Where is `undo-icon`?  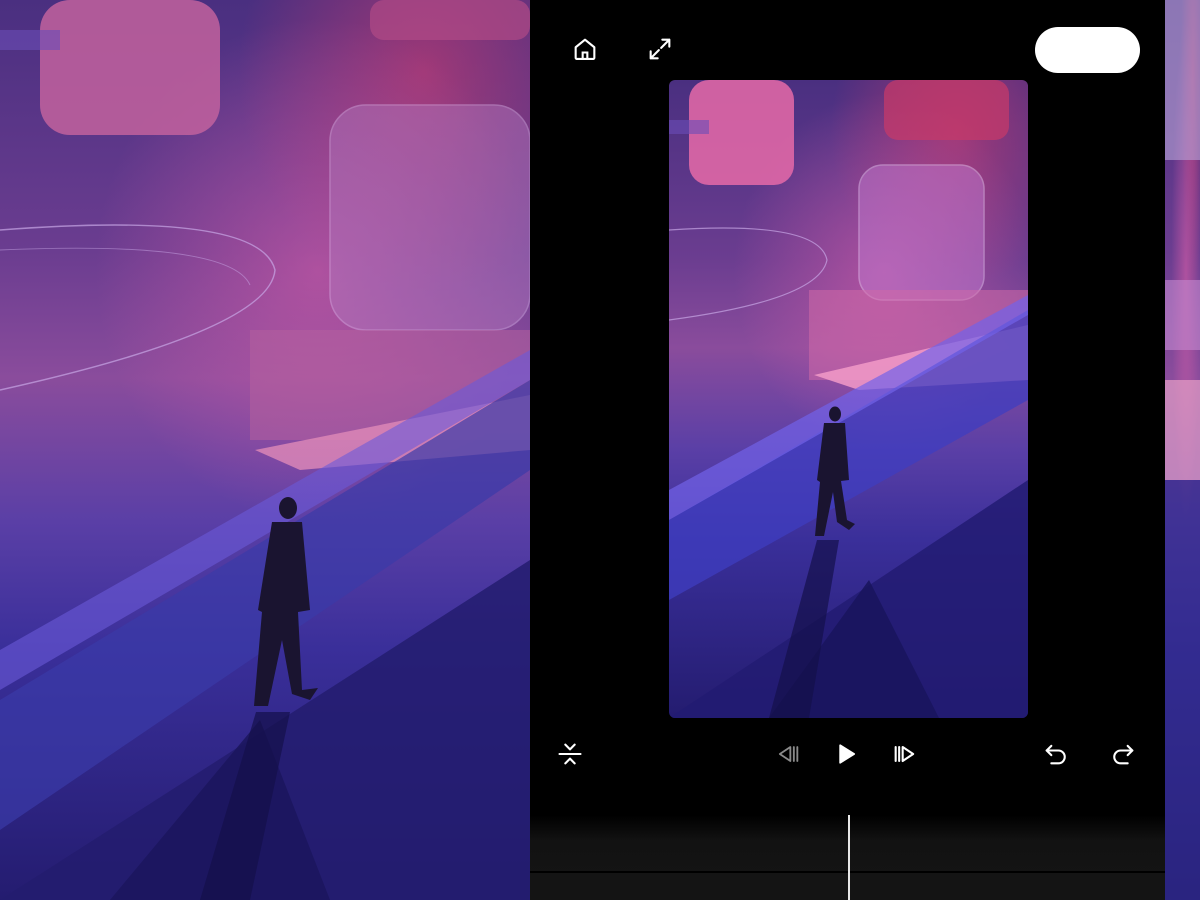 undo-icon is located at coordinates (1055, 754).